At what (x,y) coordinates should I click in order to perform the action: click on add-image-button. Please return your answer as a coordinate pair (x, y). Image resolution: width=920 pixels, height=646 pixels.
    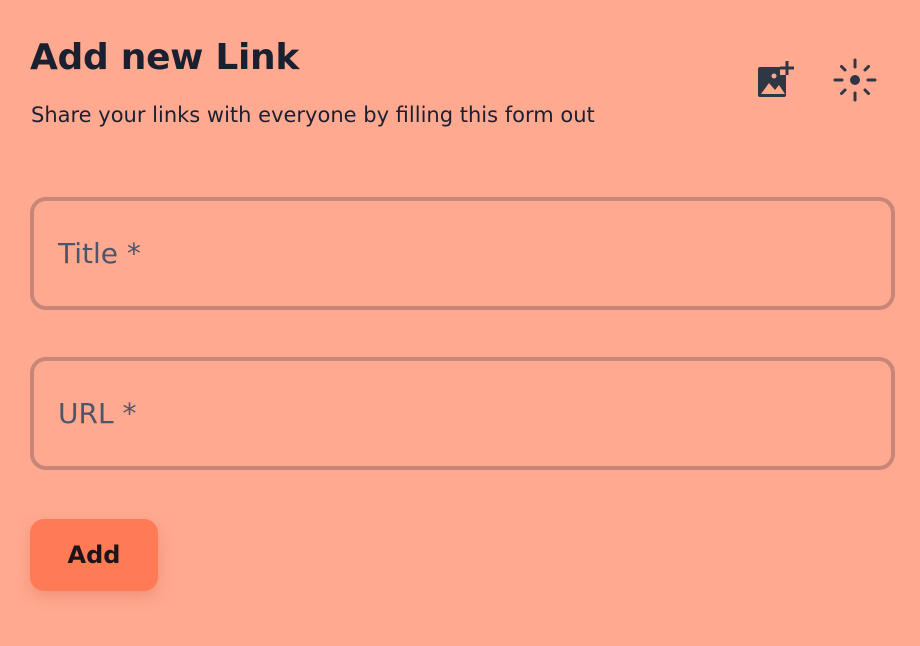
    Looking at the image, I should click on (775, 81).